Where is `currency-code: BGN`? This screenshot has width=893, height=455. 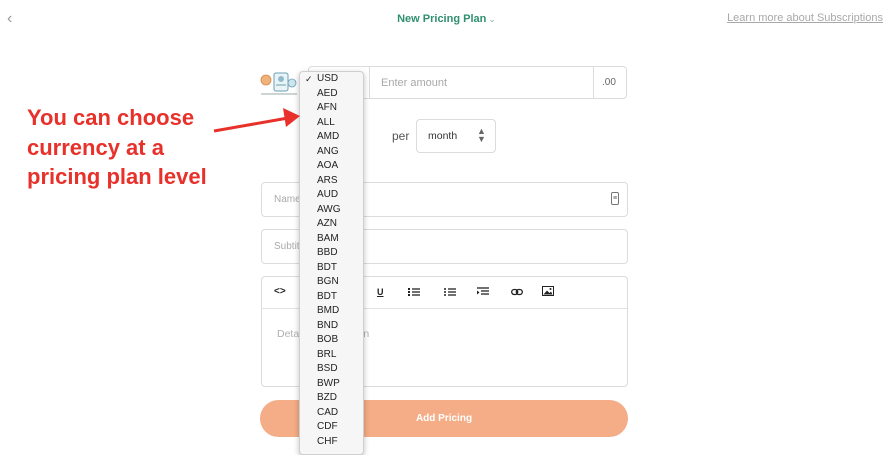
currency-code: BGN is located at coordinates (328, 281).